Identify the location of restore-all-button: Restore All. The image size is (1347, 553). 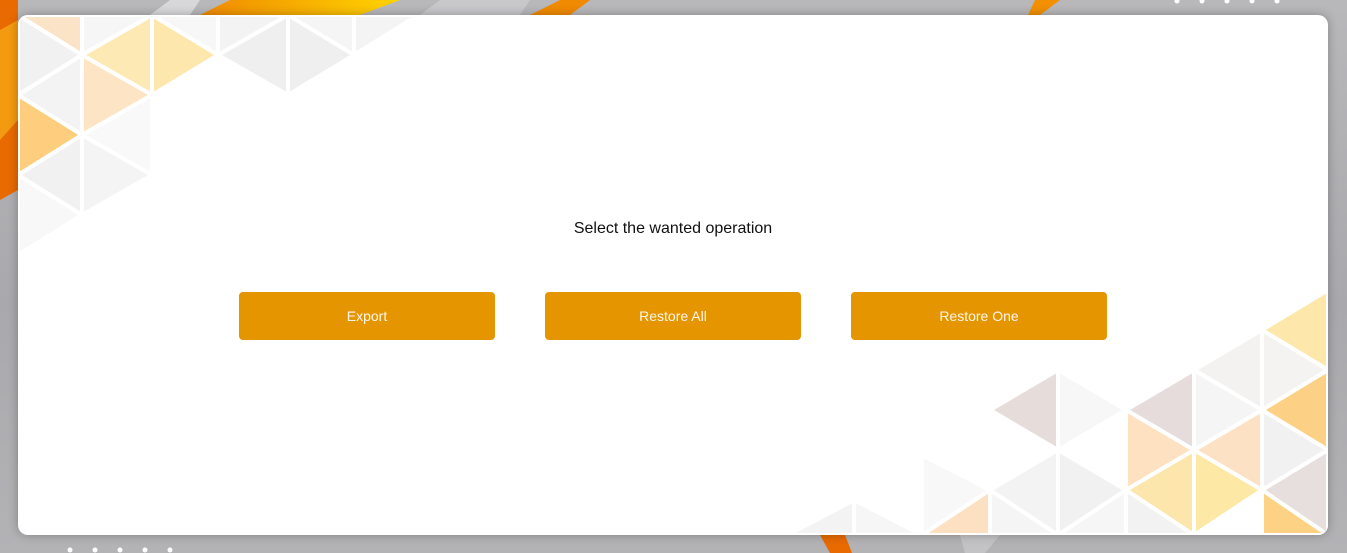
(673, 316).